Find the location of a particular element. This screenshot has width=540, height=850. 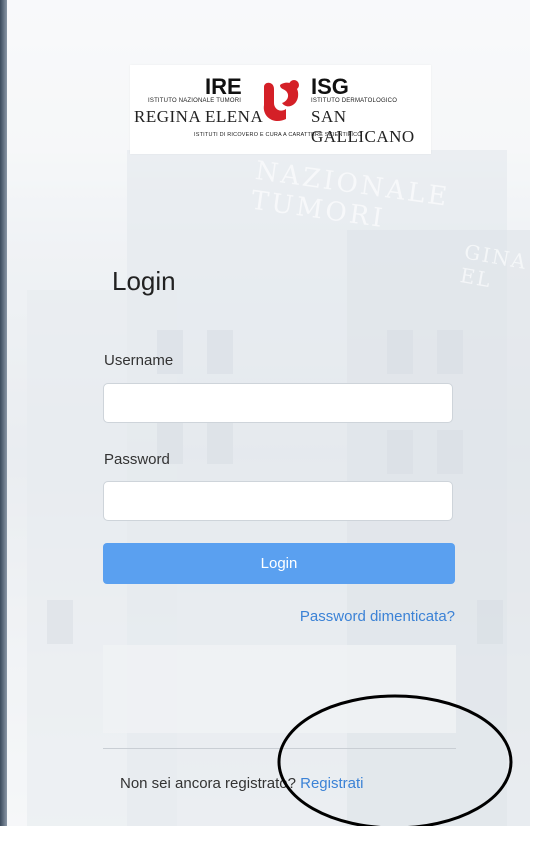

window-left-edge is located at coordinates (3, 425).